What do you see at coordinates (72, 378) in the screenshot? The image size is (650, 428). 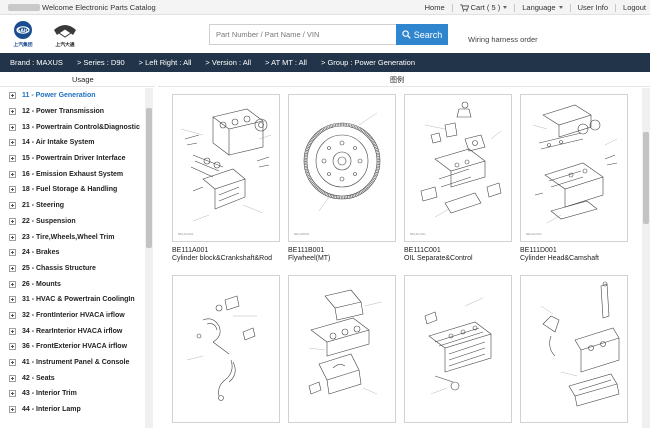 I see `tree-item: 42 - Seats` at bounding box center [72, 378].